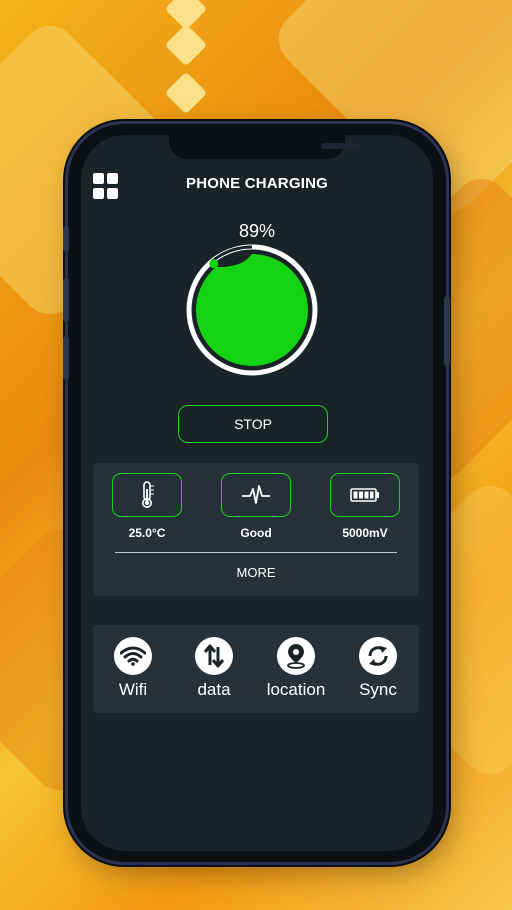 Image resolution: width=512 pixels, height=910 pixels. Describe the element at coordinates (365, 533) in the screenshot. I see `voltage-value: 5000mV` at that location.